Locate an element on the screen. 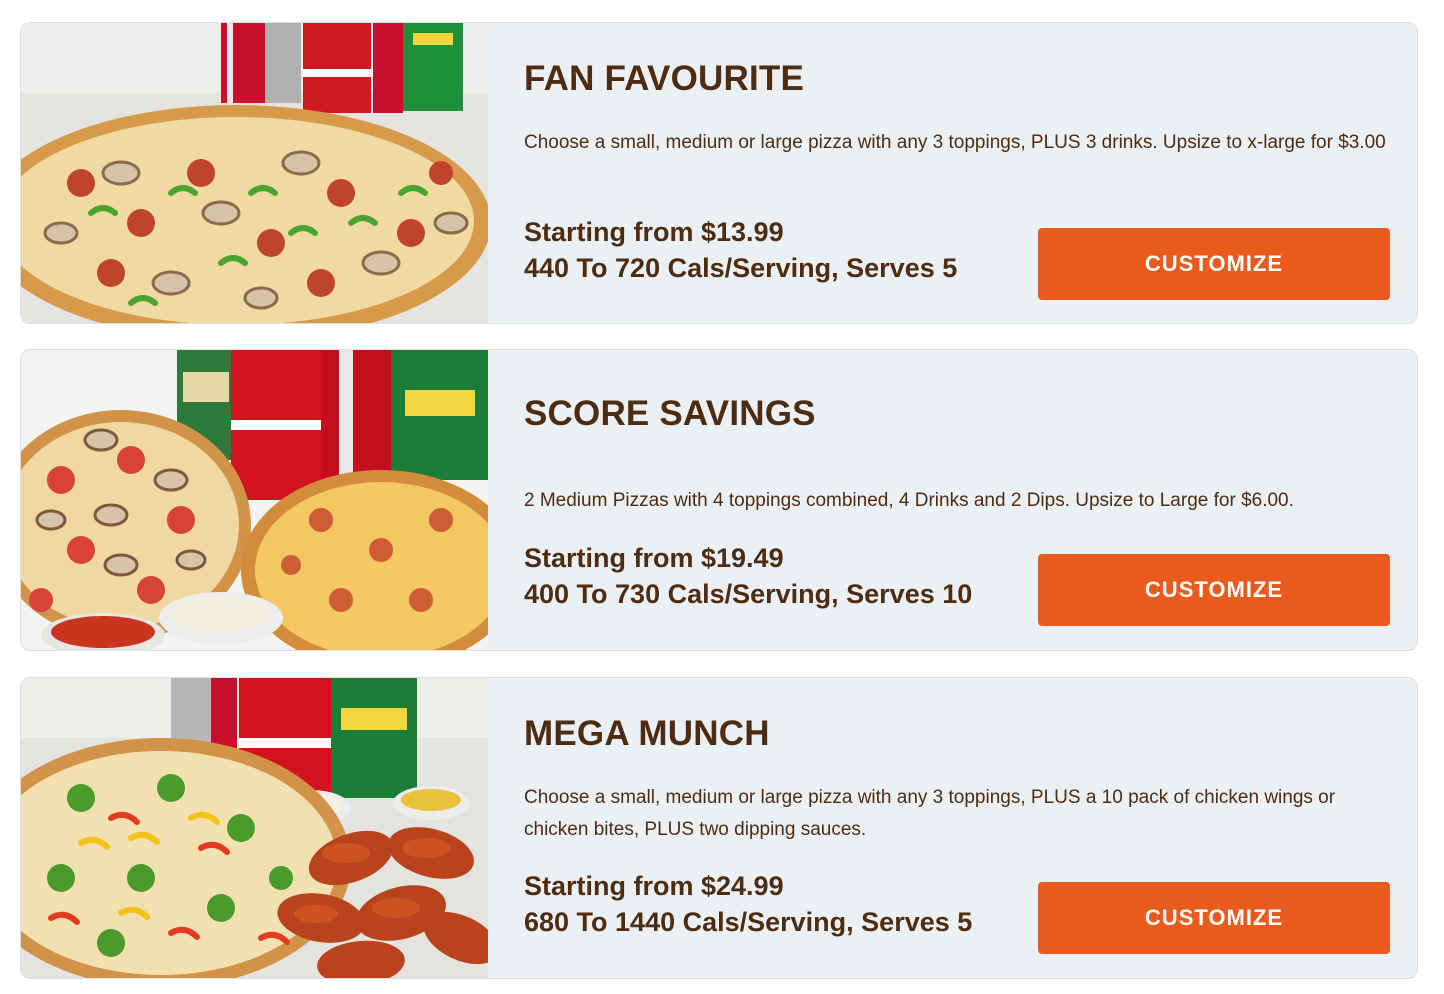  deal-title: SCORE SAVINGS is located at coordinates (670, 413).